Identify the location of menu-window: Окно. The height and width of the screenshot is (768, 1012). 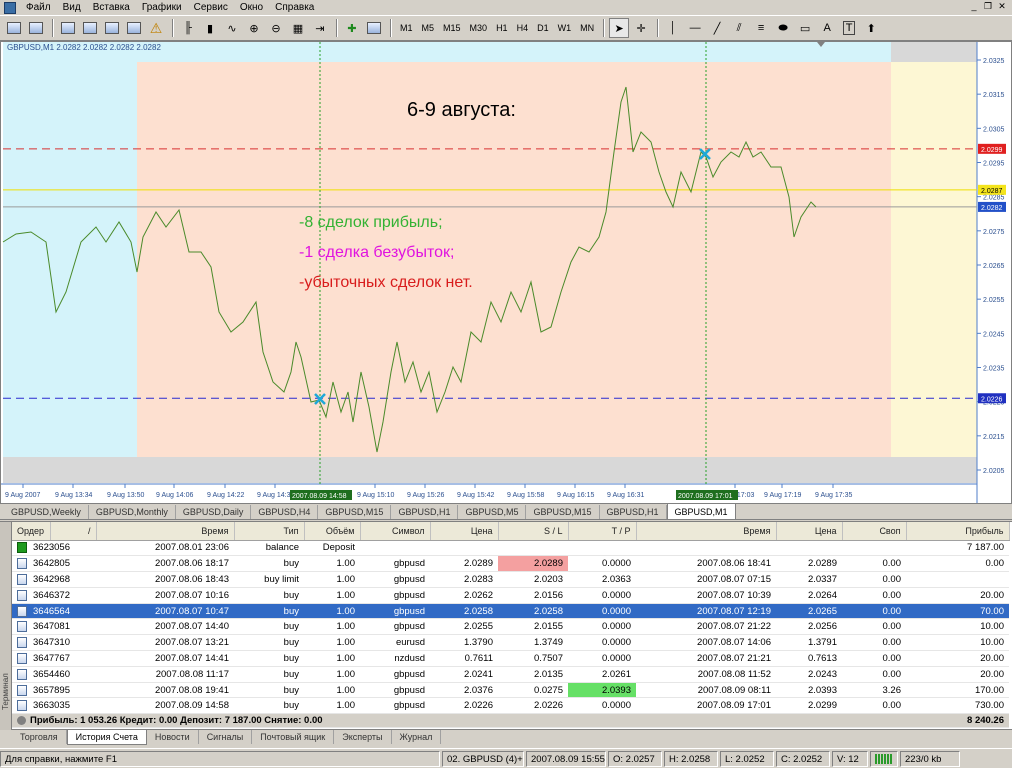
(251, 7).